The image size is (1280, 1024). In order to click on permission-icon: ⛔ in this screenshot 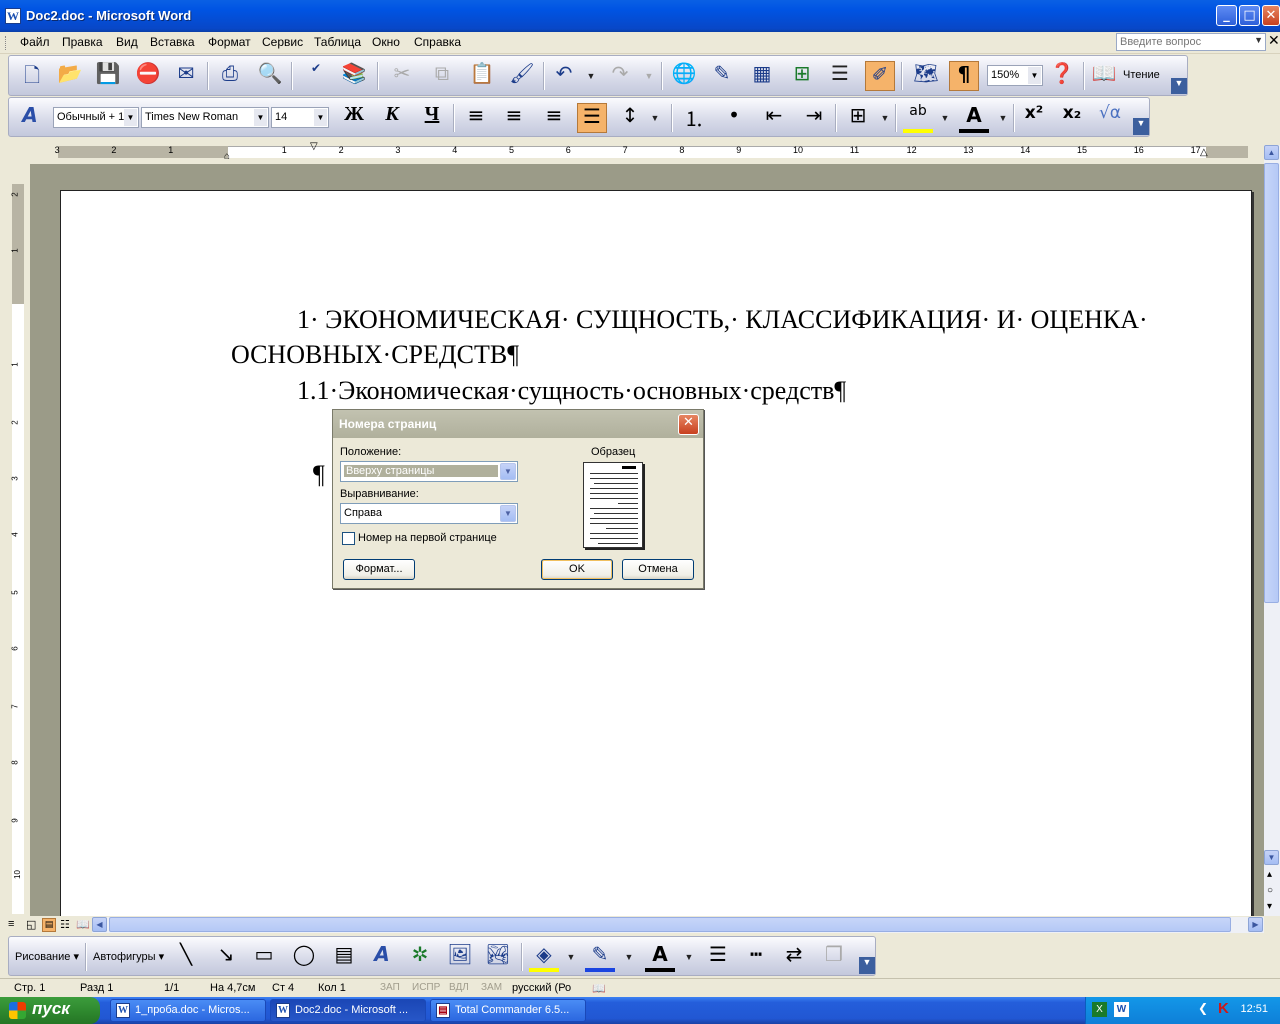, I will do `click(148, 76)`.